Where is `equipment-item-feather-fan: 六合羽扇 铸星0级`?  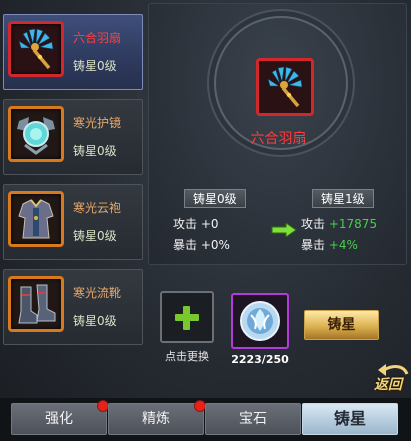 equipment-item-feather-fan: 六合羽扇 铸星0级 is located at coordinates (73, 52).